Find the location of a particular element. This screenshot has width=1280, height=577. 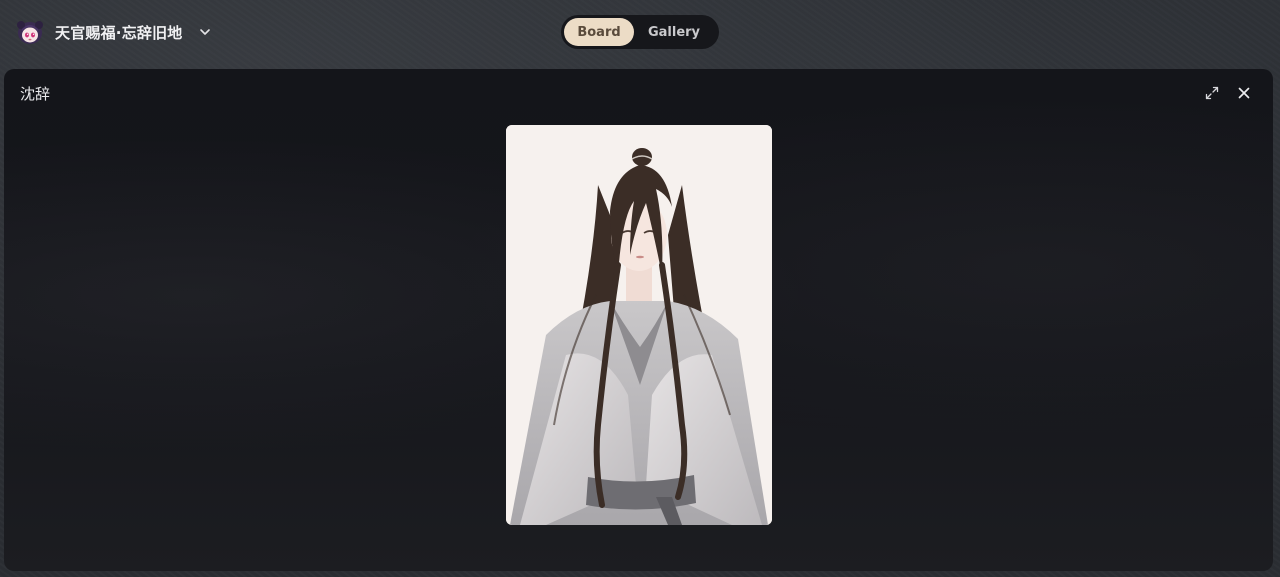

expand-icon is located at coordinates (1212, 93).